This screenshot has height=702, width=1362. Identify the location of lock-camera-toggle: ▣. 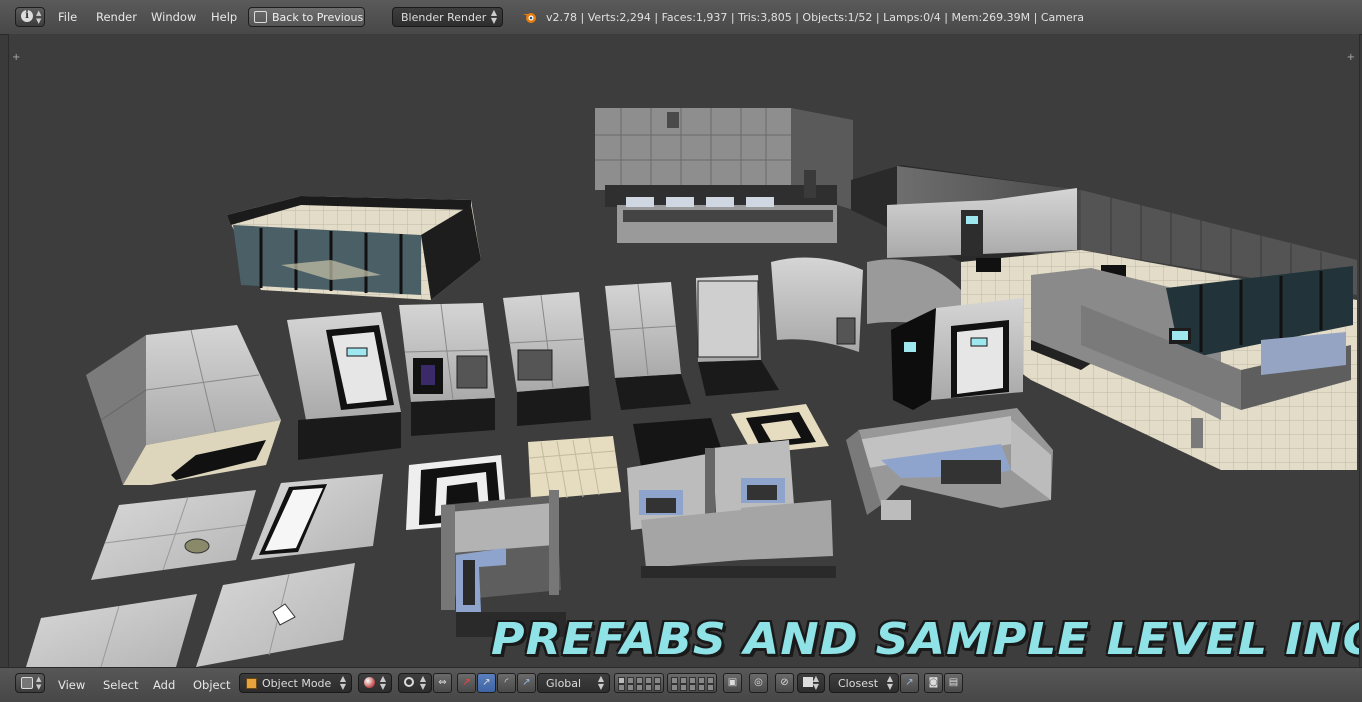
(732, 683).